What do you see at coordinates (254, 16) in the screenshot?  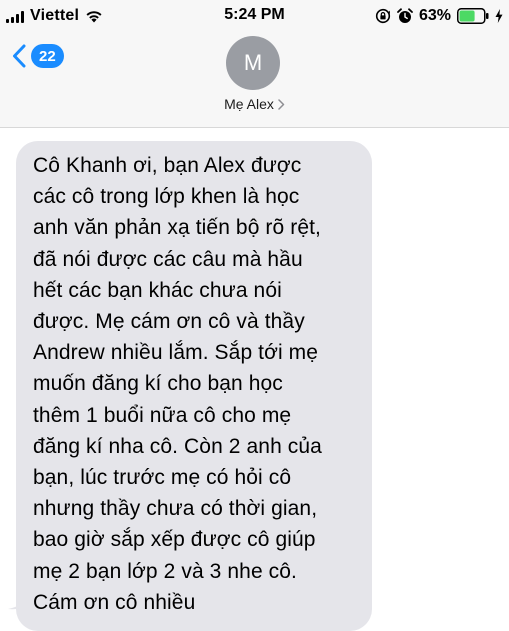 I see `status-bar: Viettel 5:24 PM 63%` at bounding box center [254, 16].